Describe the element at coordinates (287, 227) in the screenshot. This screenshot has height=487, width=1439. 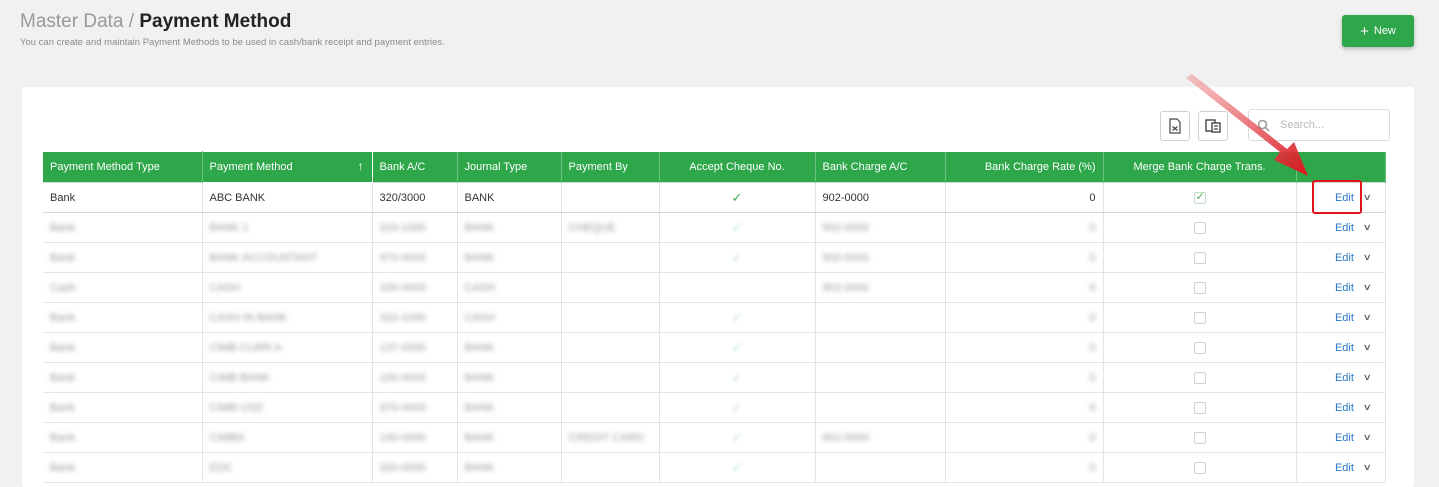
I see `cell-method: BANK 1` at that location.